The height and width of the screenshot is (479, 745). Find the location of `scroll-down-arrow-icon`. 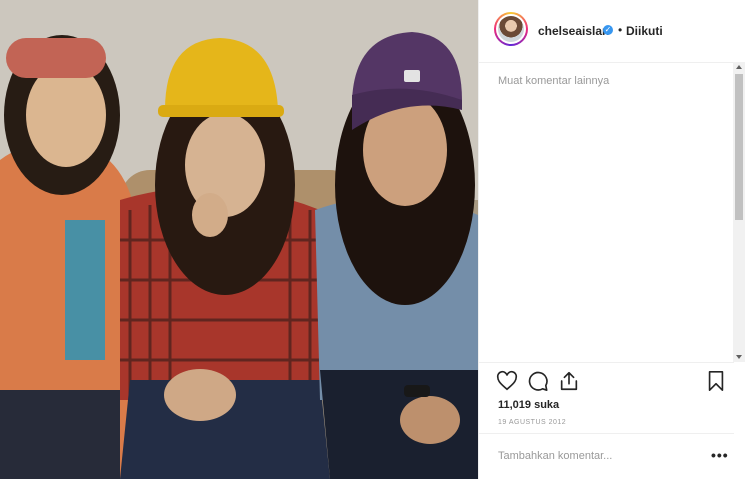

scroll-down-arrow-icon is located at coordinates (739, 357).